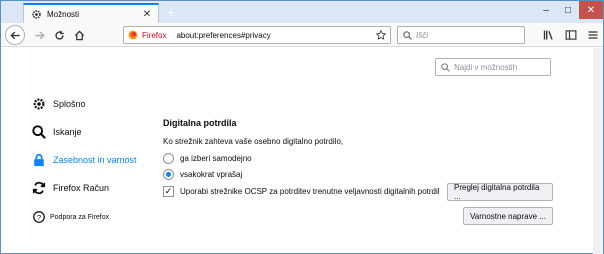 The height and width of the screenshot is (254, 604). I want to click on forward-arrow-icon, so click(39, 35).